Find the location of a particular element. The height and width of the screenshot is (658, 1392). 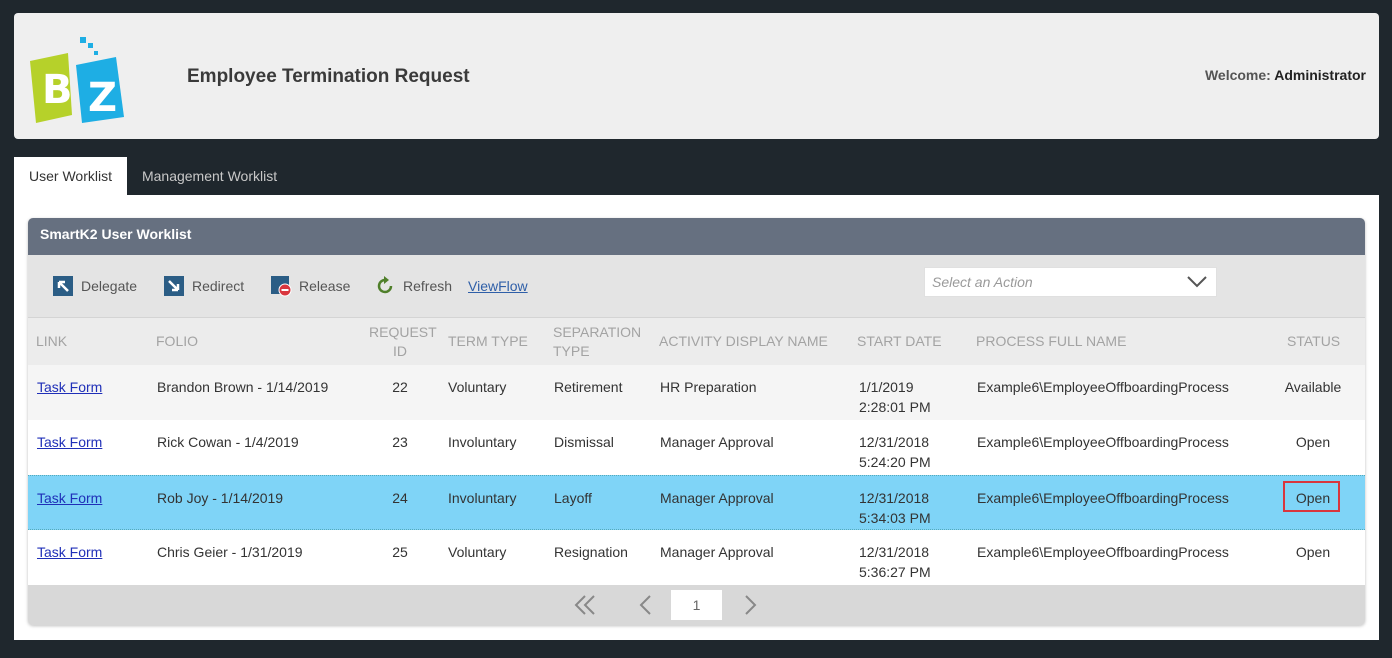

welcome-text: Welcome: Administrator is located at coordinates (1285, 75).